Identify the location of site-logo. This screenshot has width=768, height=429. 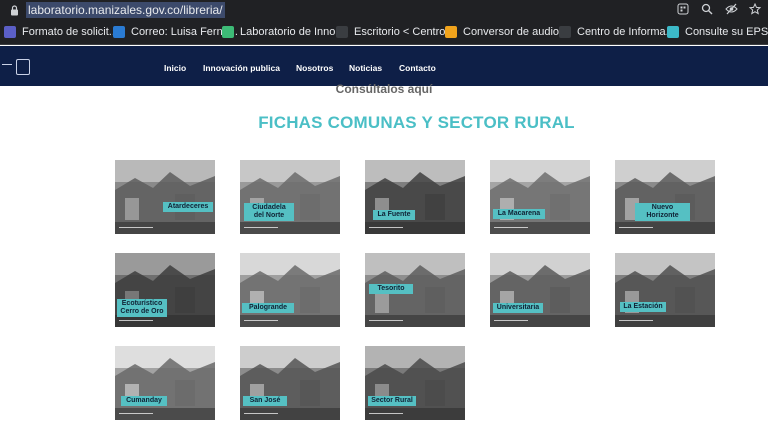
(20, 67).